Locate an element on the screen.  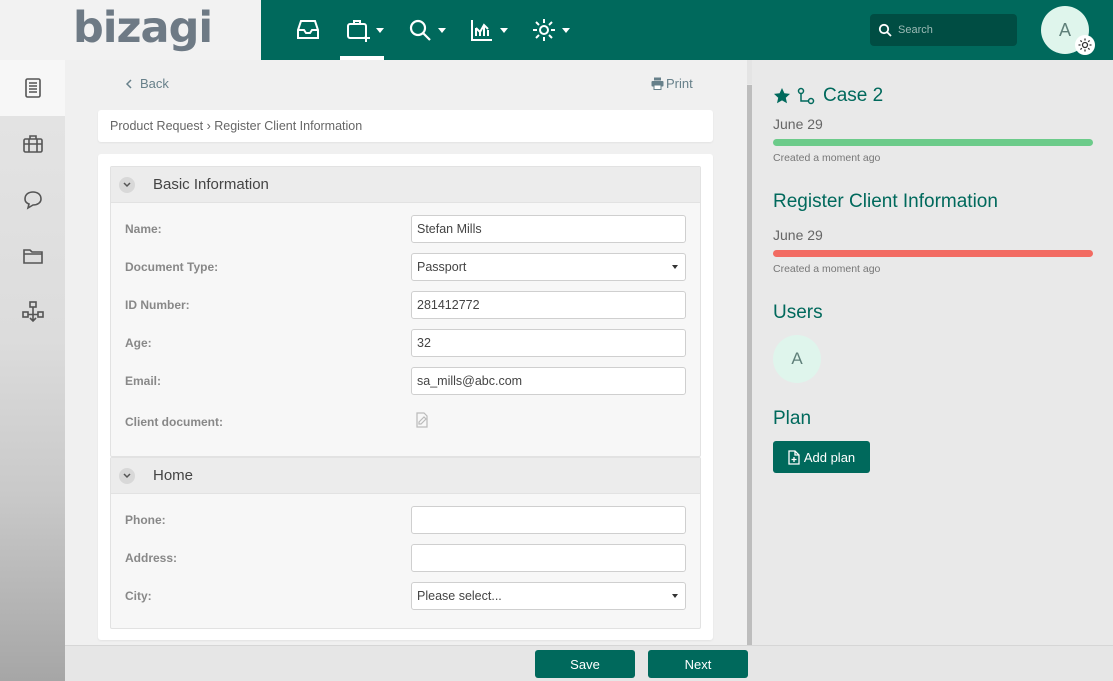
process-icon is located at coordinates (806, 96).